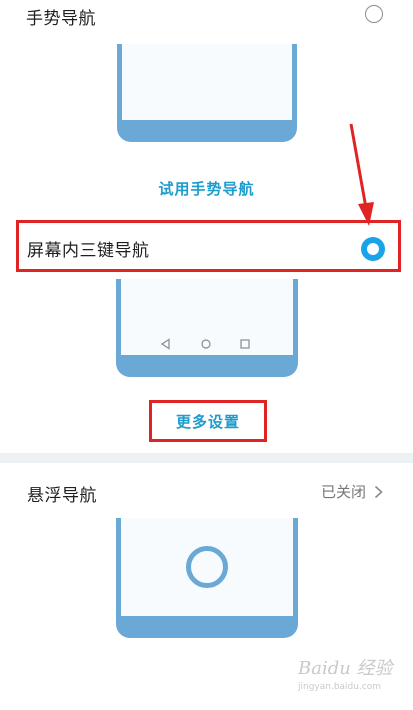 This screenshot has height=710, width=413. Describe the element at coordinates (62, 496) in the screenshot. I see `floating-nav-title: 悬浮导航` at that location.